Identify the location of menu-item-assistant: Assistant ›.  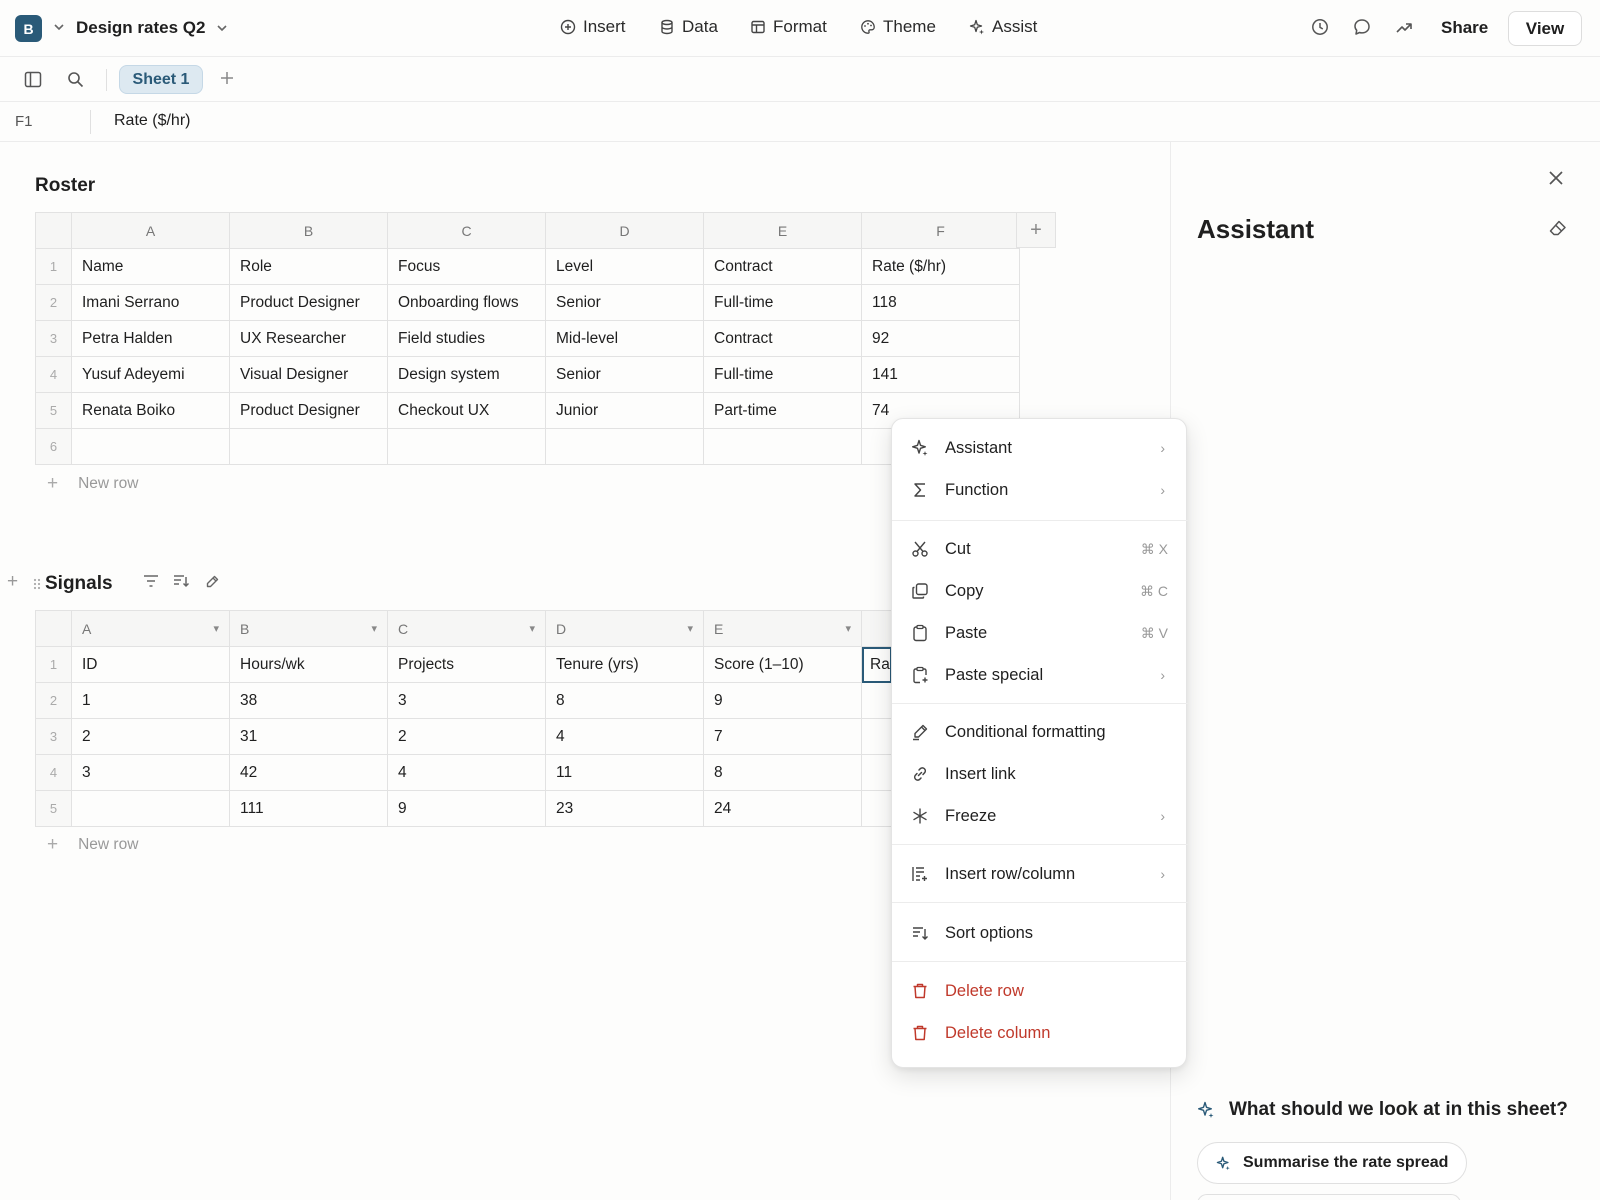
(1040, 448).